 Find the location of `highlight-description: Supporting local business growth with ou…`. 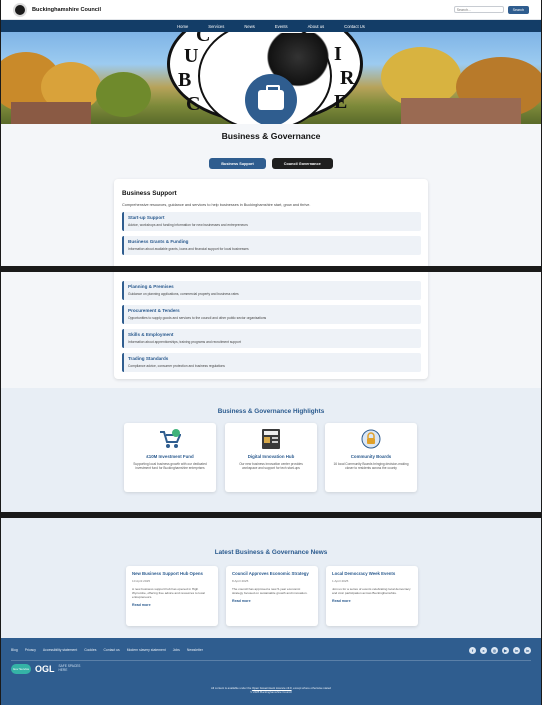

highlight-description: Supporting local business growth with ou… is located at coordinates (170, 466).